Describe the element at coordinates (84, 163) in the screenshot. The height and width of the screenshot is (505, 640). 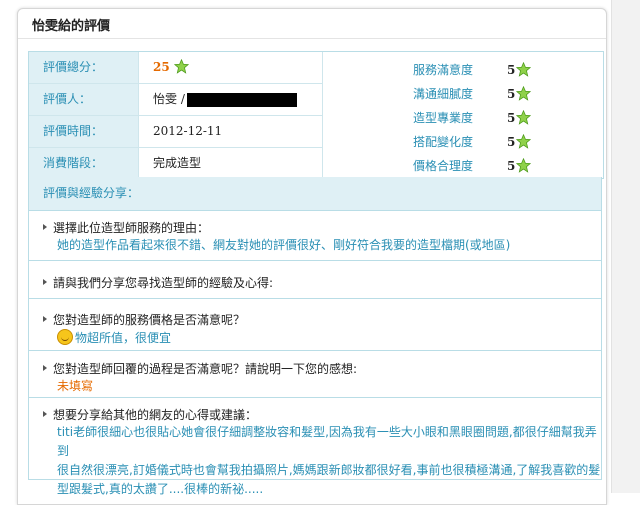
I see `label-stage: 消費階段：` at that location.